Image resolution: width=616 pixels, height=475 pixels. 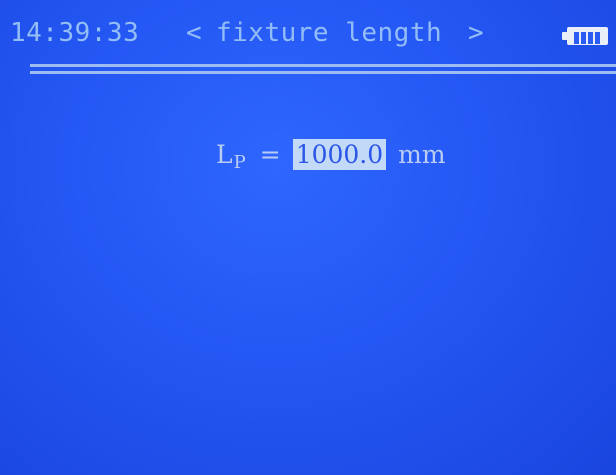 I want to click on fixture-length-field: LP = 1000.0 mm, so click(x=331, y=154).